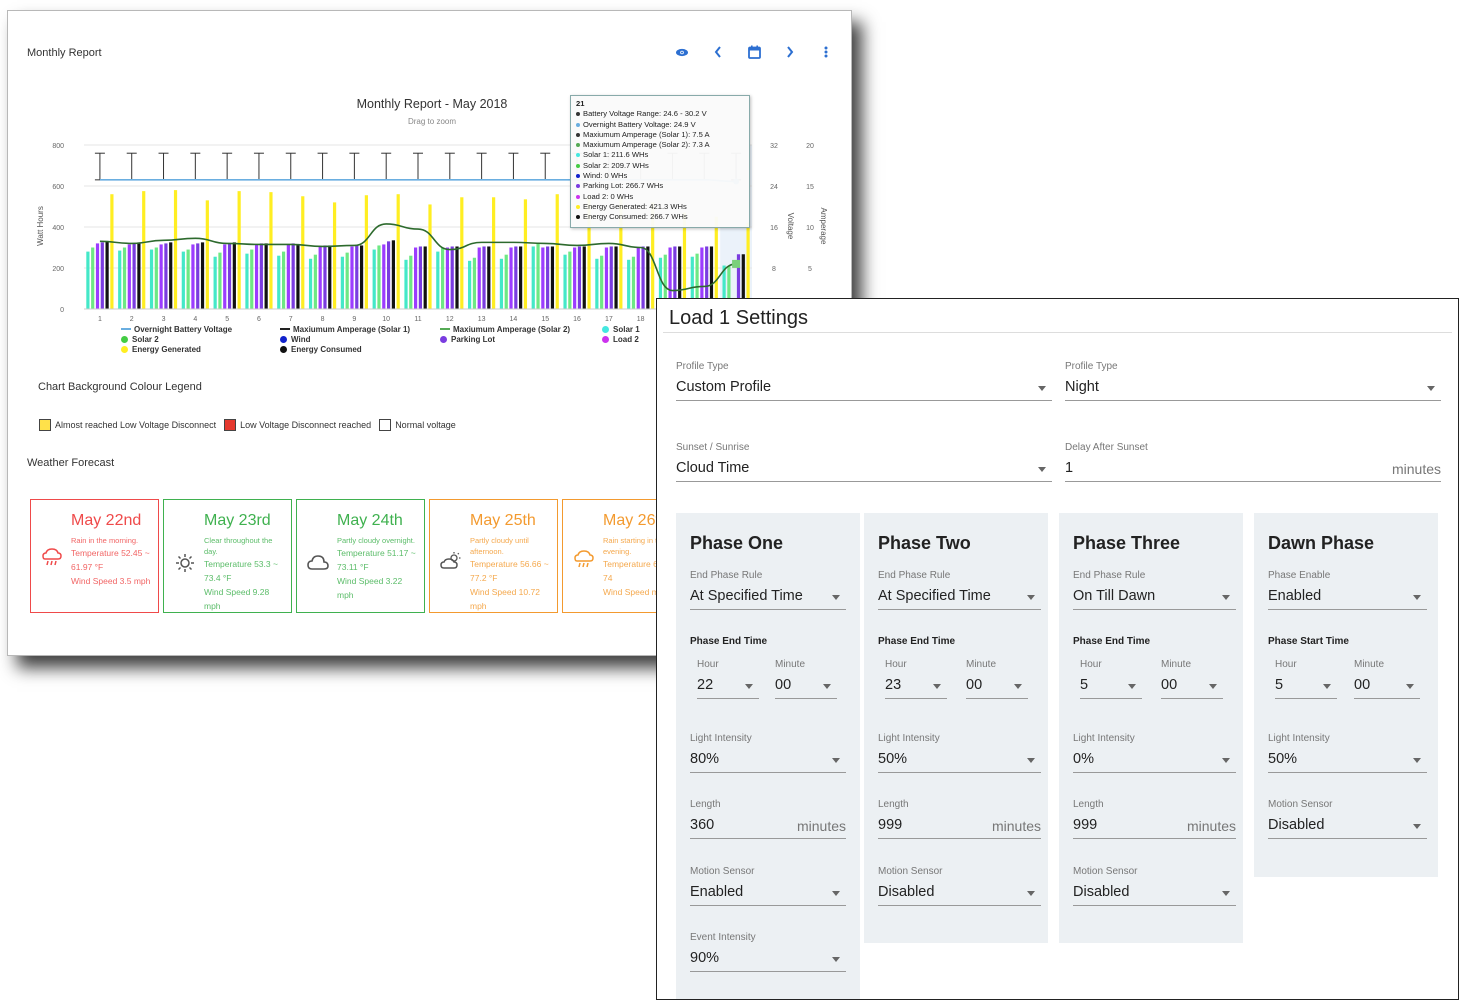 The width and height of the screenshot is (1461, 1000). What do you see at coordinates (52, 557) in the screenshot?
I see `rain-icon` at bounding box center [52, 557].